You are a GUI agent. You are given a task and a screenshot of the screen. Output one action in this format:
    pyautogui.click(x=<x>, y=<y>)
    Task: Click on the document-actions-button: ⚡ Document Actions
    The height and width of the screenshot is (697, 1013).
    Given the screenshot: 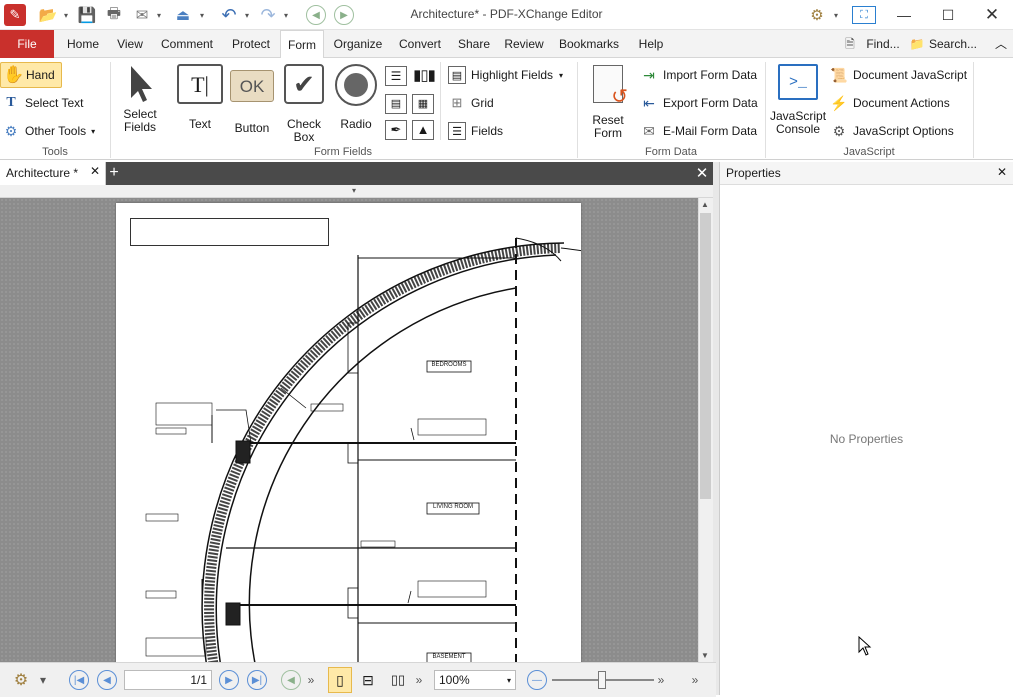 What is the action you would take?
    pyautogui.click(x=889, y=103)
    